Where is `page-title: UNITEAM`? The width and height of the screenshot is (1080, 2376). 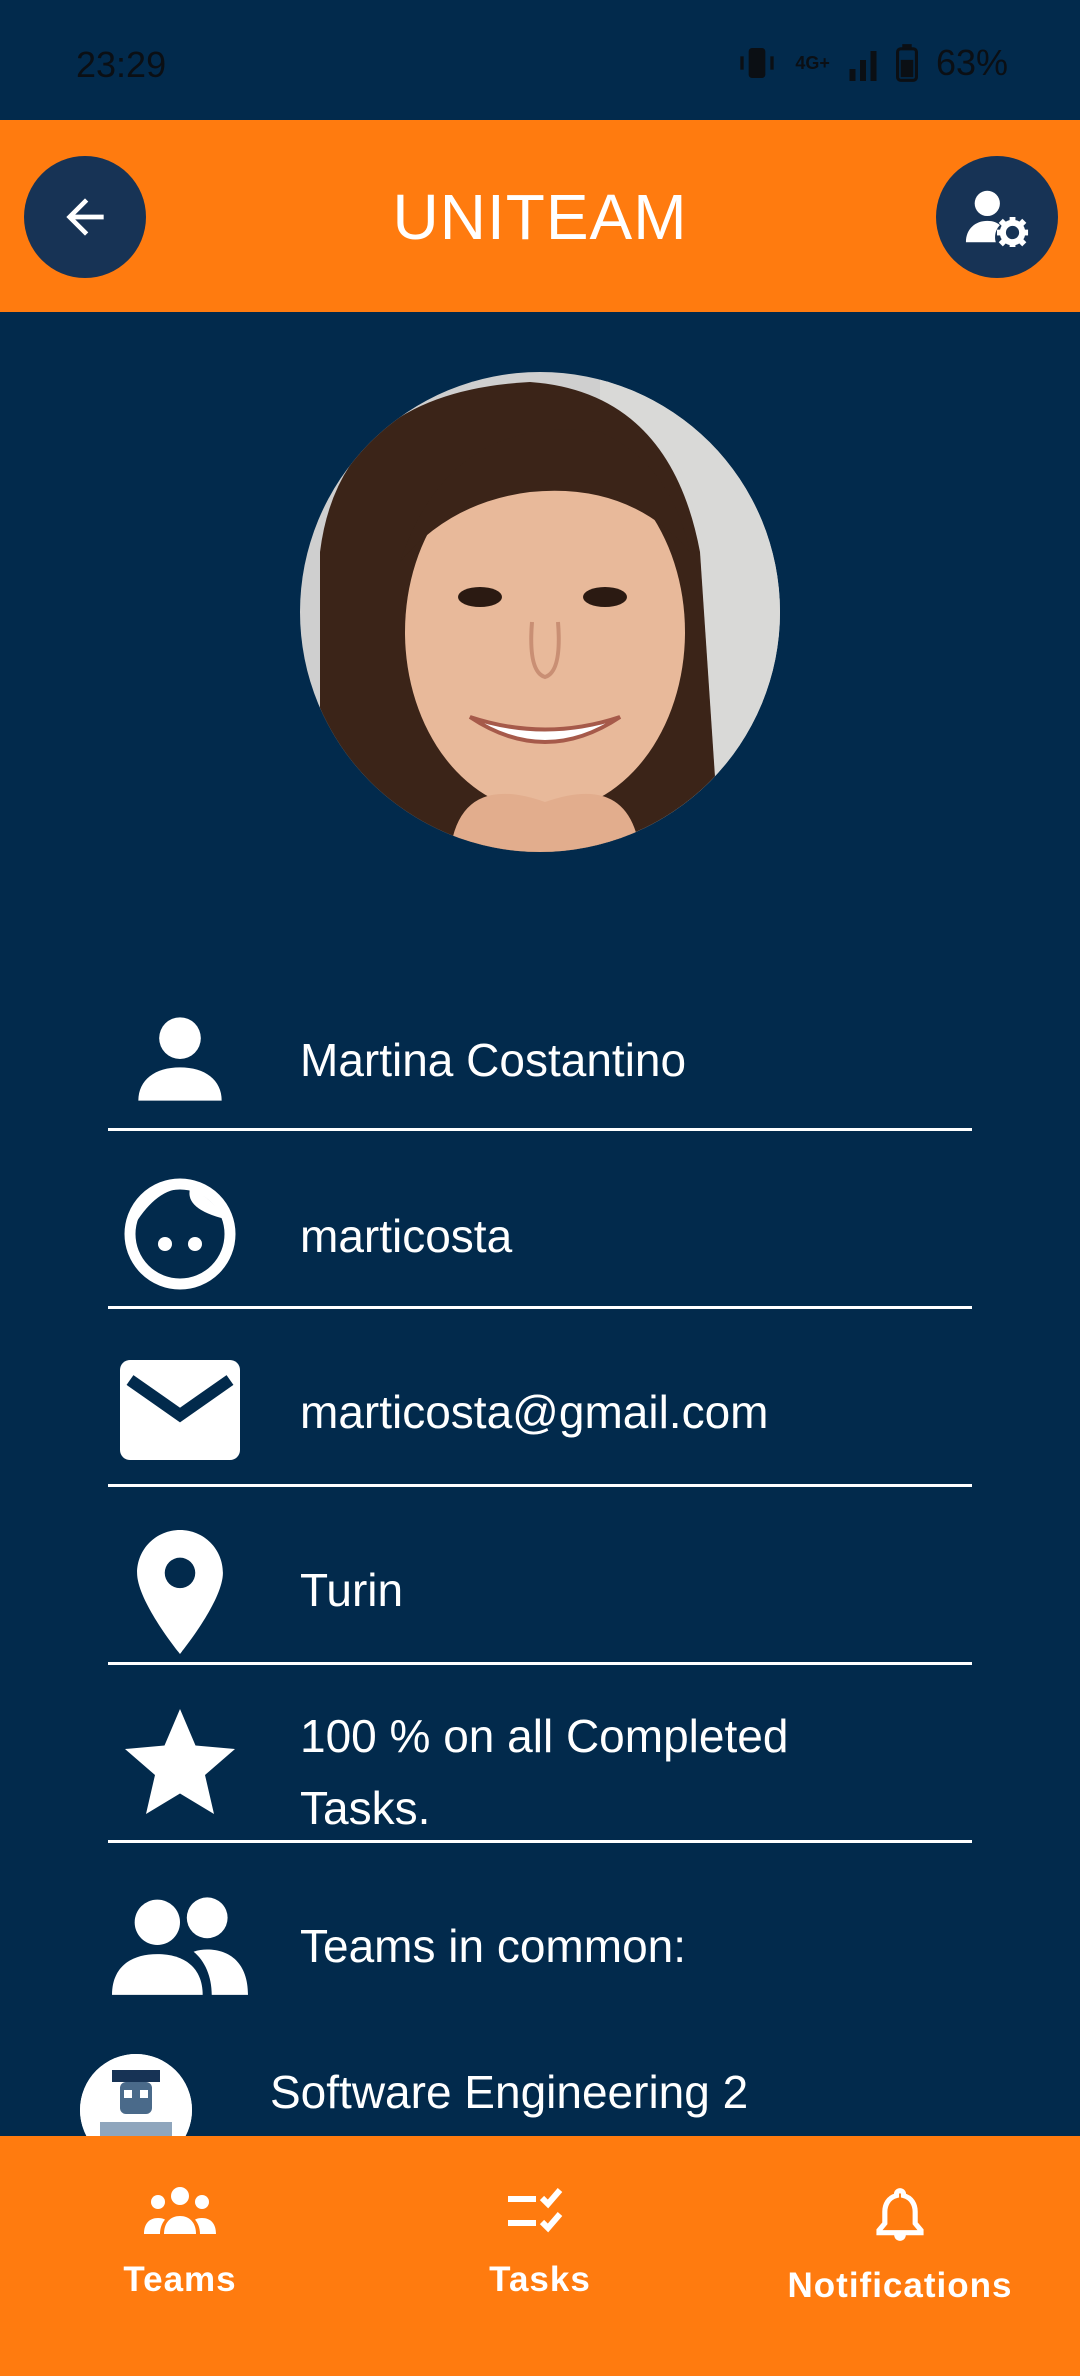
page-title: UNITEAM is located at coordinates (540, 217).